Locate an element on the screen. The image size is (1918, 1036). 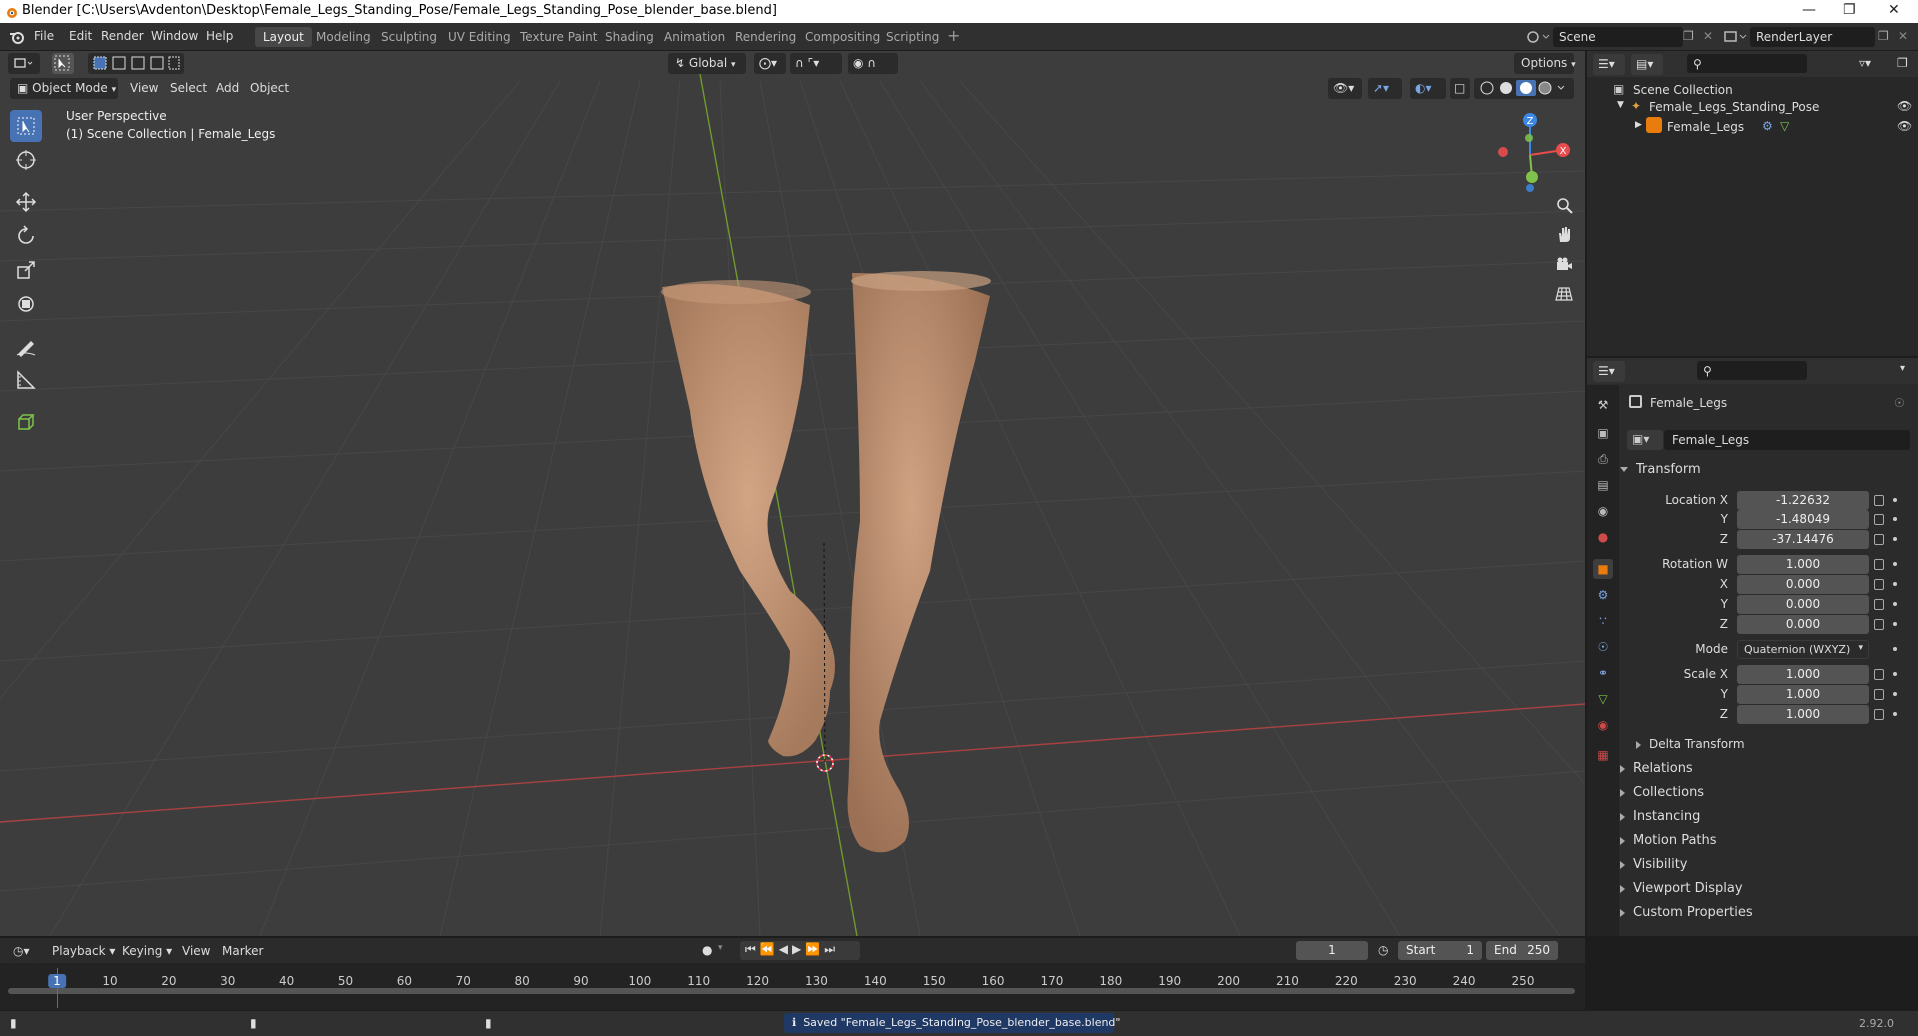
view-layer-icon is located at coordinates (1735, 37).